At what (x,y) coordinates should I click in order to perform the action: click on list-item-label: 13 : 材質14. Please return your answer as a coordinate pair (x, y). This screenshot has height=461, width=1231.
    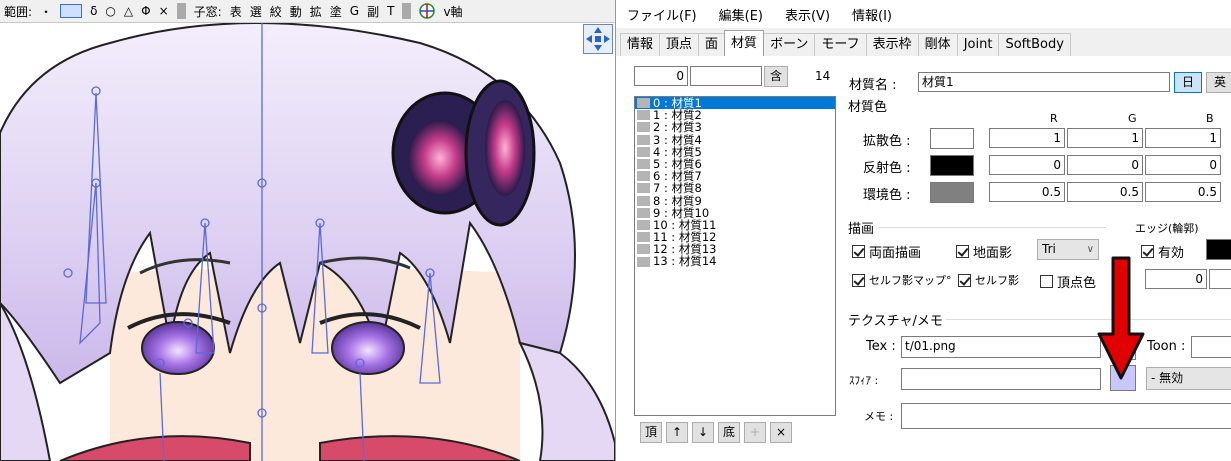
    Looking at the image, I should click on (685, 261).